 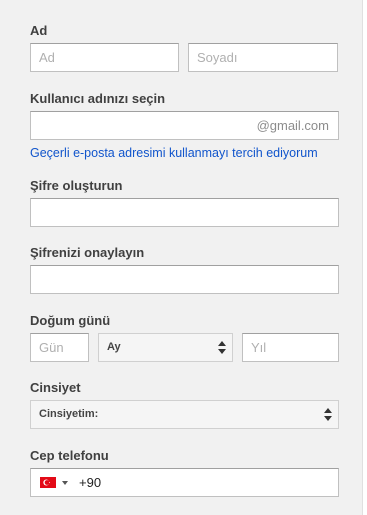 I want to click on birth-day-placeholder: Gün, so click(x=51, y=347).